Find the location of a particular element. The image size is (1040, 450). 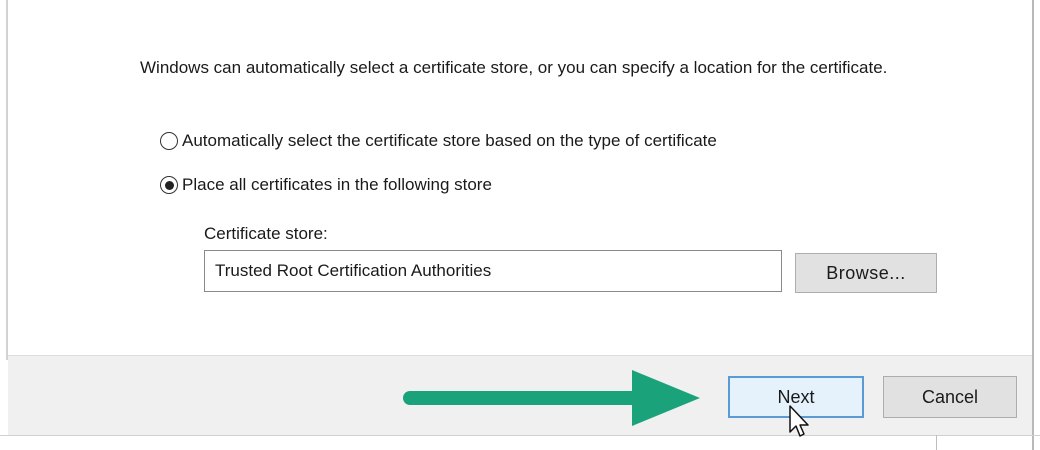

mouse-cursor-icon is located at coordinates (799, 421).